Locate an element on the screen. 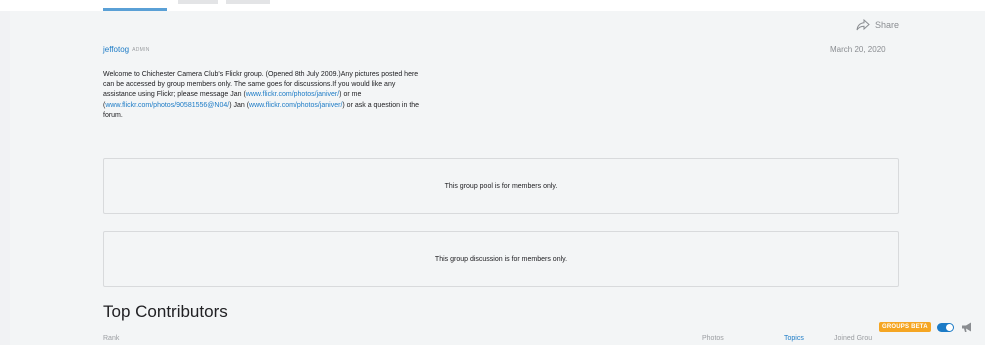 This screenshot has height=345, width=985. top-contributors-title: Top Contributors is located at coordinates (165, 311).